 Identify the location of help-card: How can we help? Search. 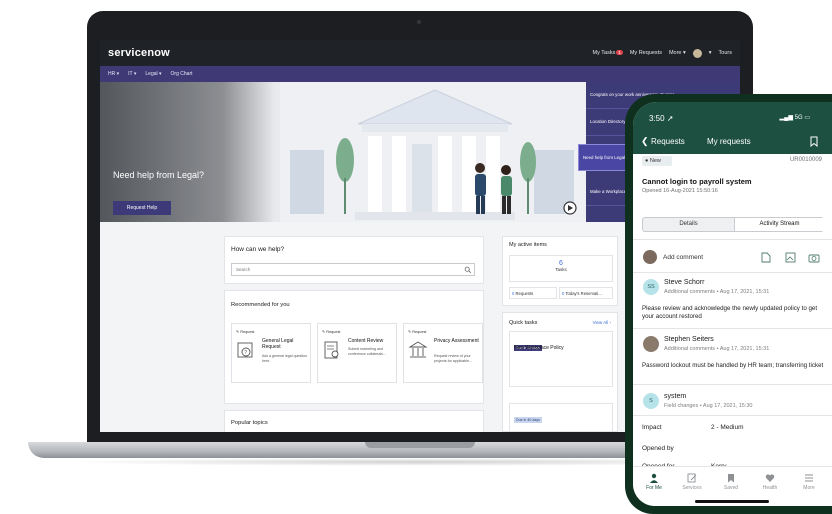
(354, 260).